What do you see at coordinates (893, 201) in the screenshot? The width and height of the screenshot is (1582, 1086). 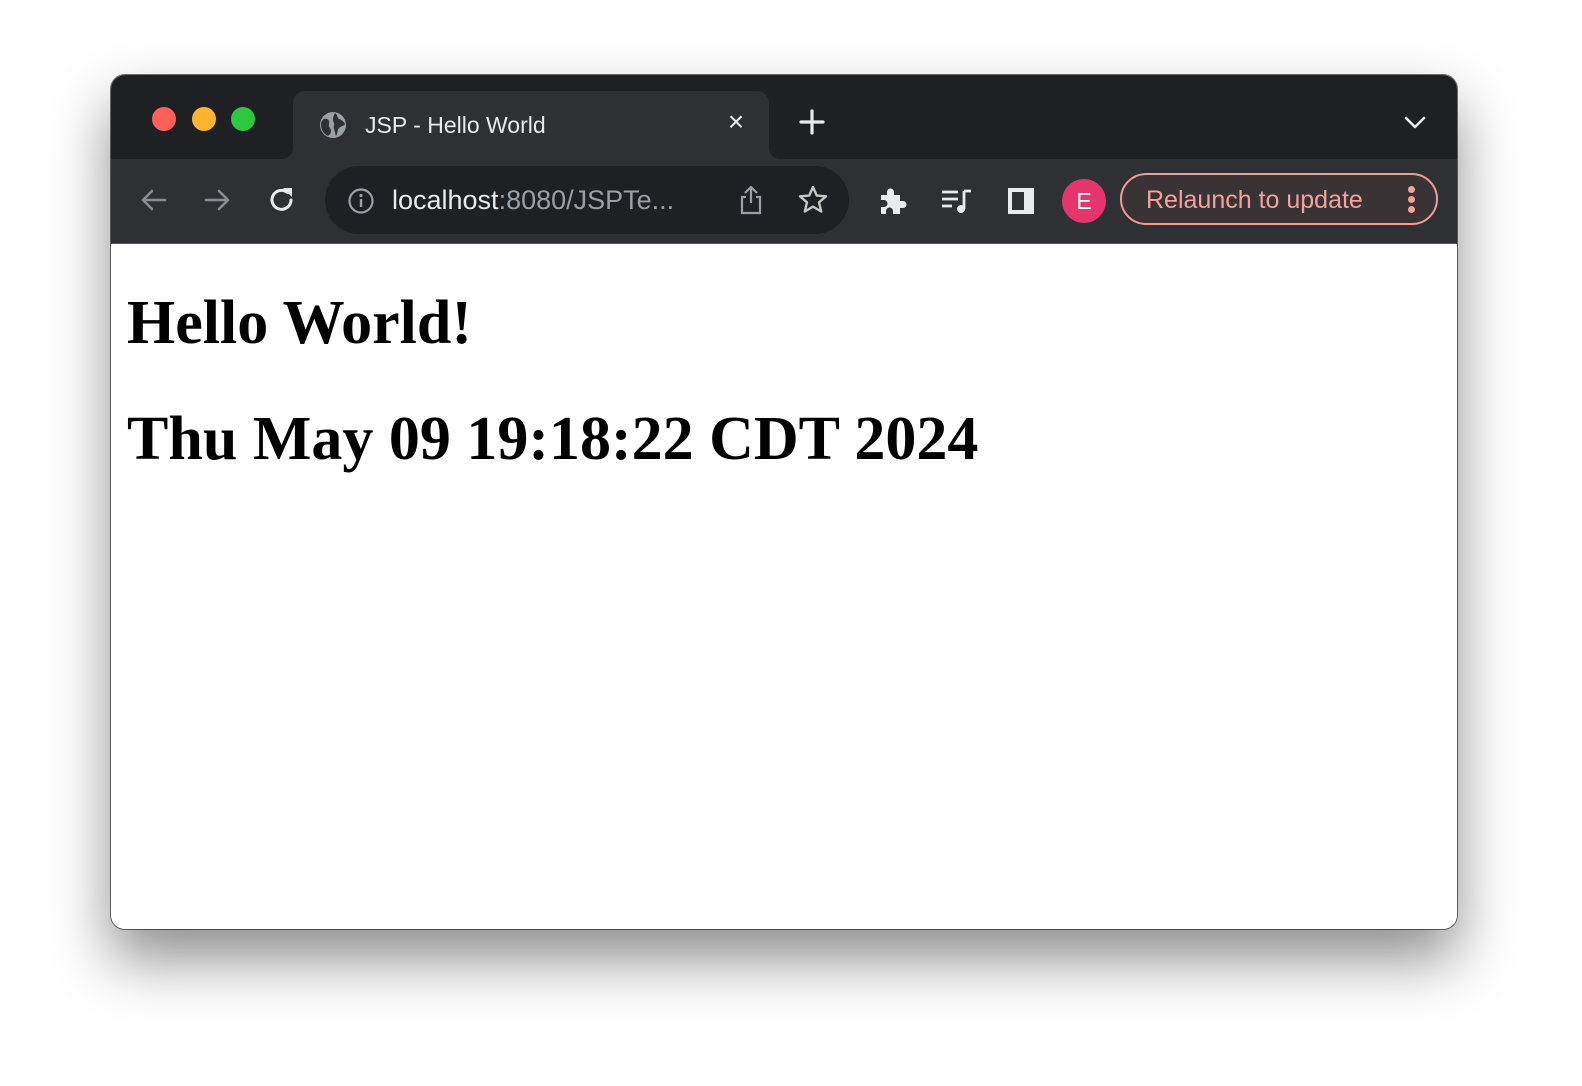 I see `extensions-puzzle-icon` at bounding box center [893, 201].